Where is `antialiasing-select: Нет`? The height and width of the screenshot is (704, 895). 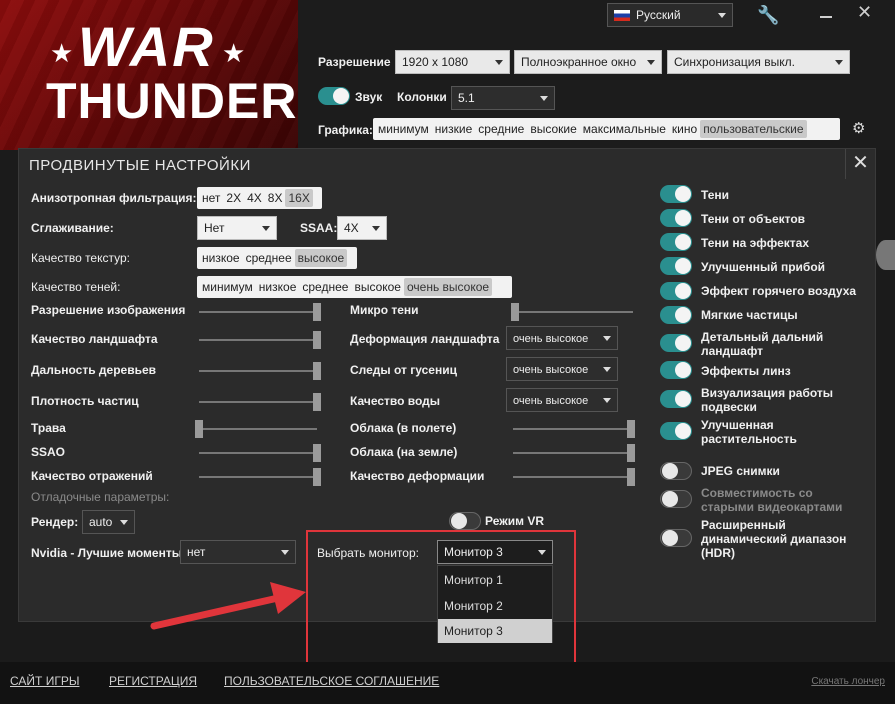 antialiasing-select: Нет is located at coordinates (237, 228).